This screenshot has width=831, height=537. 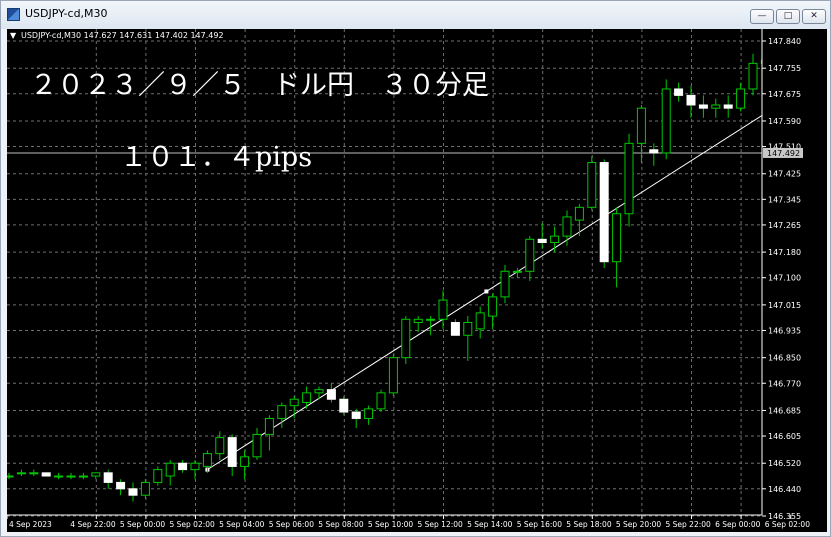 I want to click on time-tick-label: 5 Sep 10:00, so click(x=391, y=524).